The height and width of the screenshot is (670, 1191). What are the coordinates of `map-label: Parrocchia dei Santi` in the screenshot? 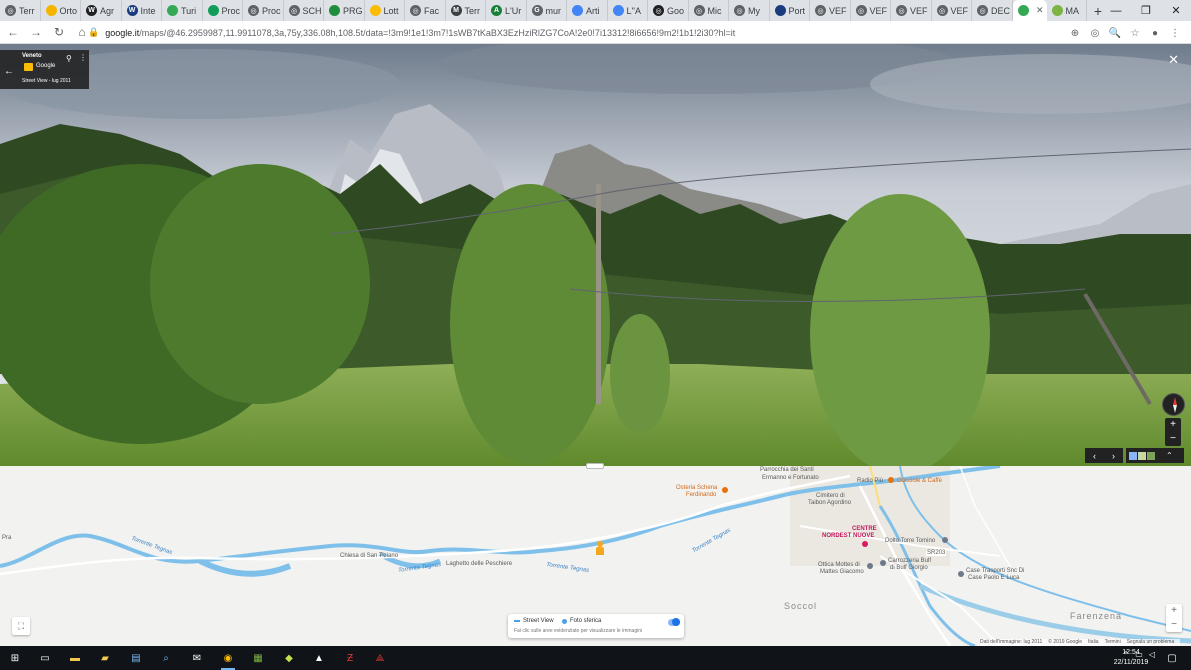 It's located at (787, 470).